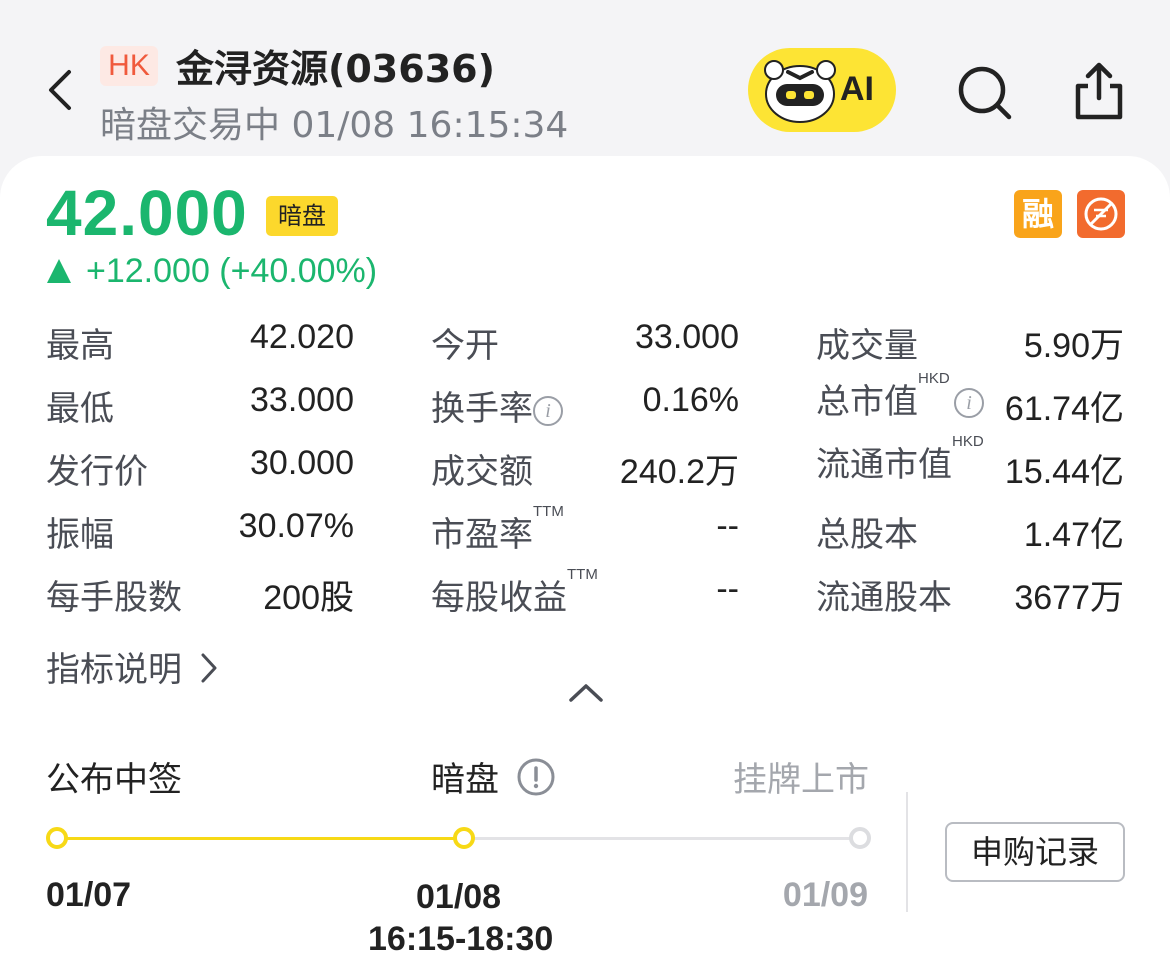  I want to click on share-icon, so click(1099, 91).